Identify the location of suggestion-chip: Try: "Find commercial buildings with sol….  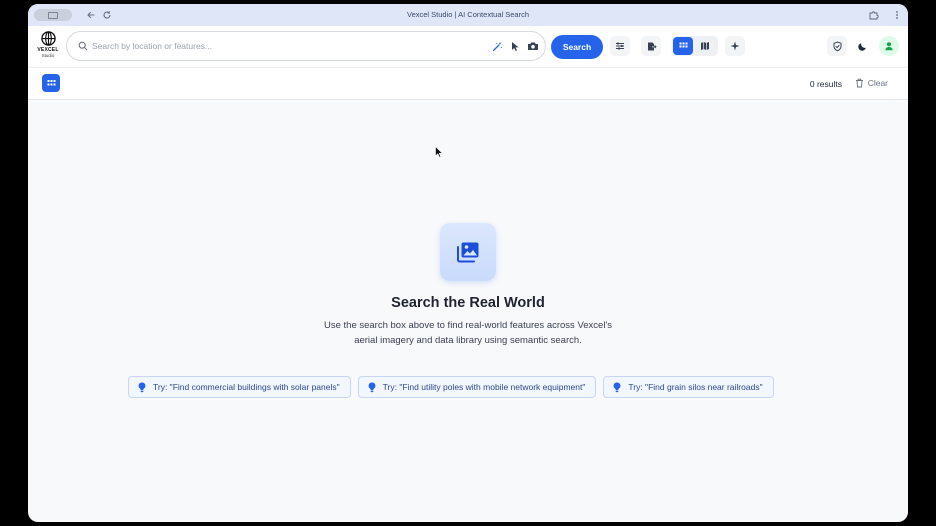
(239, 387).